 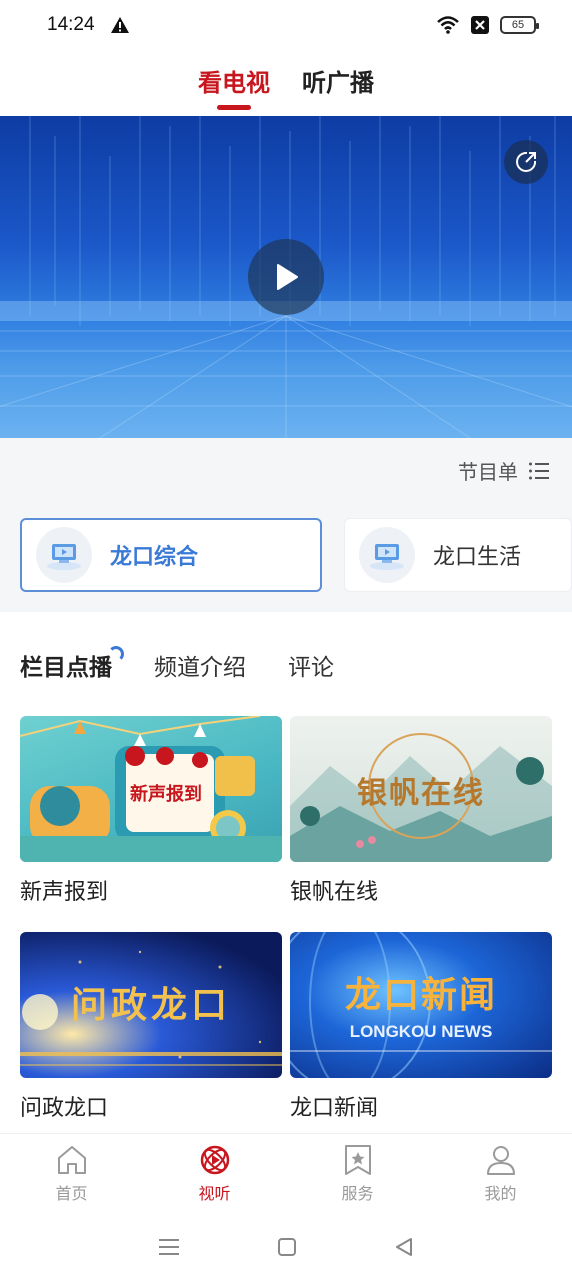 What do you see at coordinates (404, 1247) in the screenshot?
I see `back-icon` at bounding box center [404, 1247].